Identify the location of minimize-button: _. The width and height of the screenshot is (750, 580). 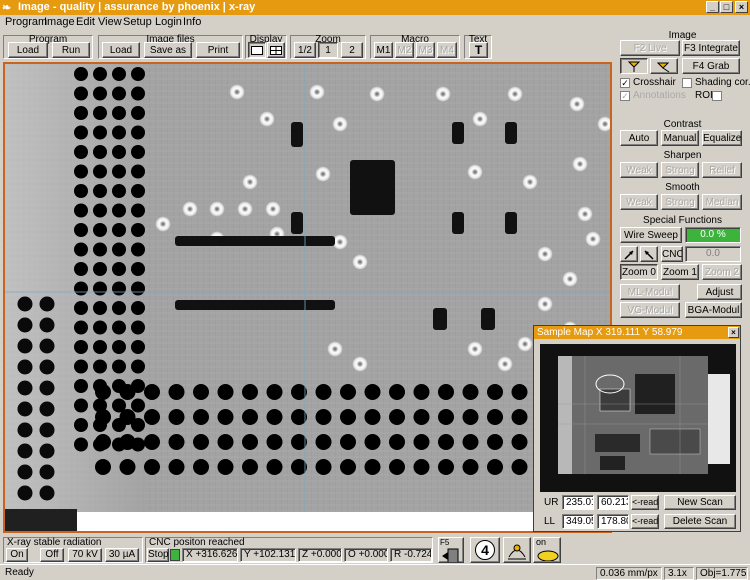
(712, 7).